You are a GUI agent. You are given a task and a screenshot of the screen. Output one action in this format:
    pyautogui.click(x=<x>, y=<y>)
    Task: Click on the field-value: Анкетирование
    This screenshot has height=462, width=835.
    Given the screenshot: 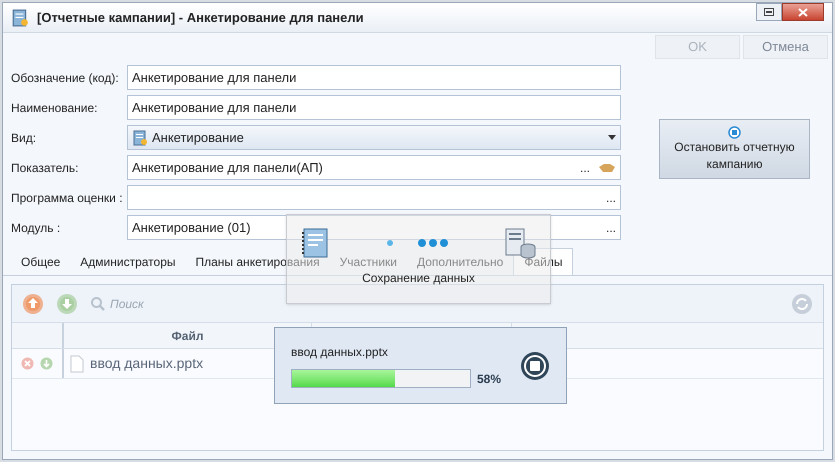 What is the action you would take?
    pyautogui.click(x=198, y=137)
    